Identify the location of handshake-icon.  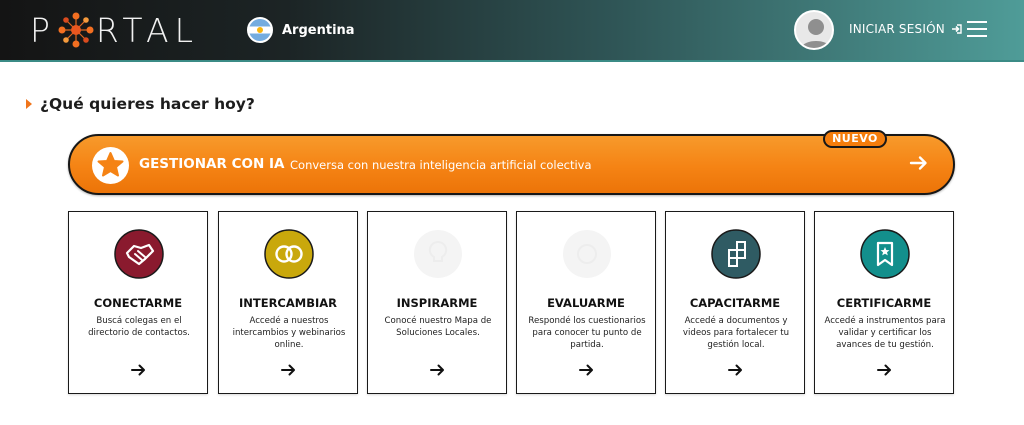
(139, 254).